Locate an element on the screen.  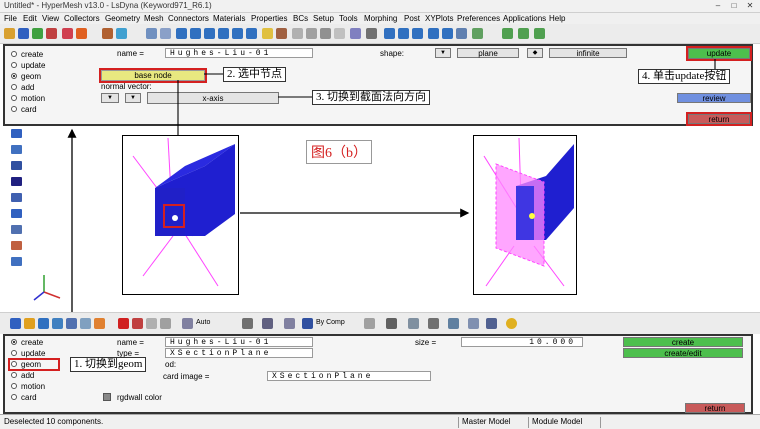
callout-switch-geom: 1. 切换到geom is located at coordinates (108, 364).